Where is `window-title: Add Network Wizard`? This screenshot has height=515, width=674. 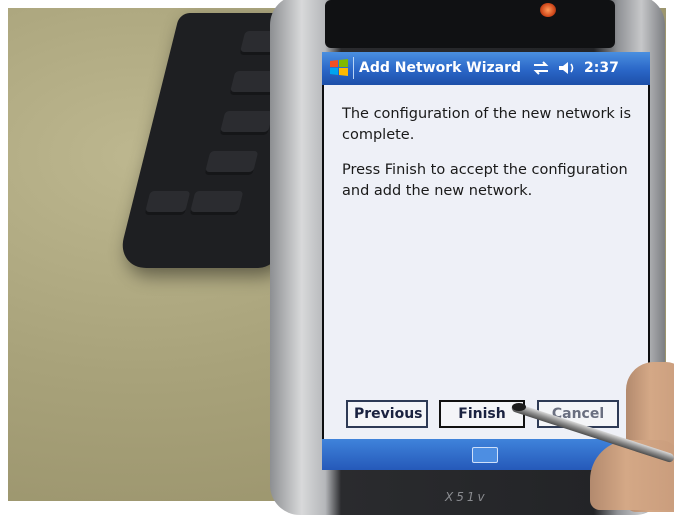 window-title: Add Network Wizard is located at coordinates (440, 68).